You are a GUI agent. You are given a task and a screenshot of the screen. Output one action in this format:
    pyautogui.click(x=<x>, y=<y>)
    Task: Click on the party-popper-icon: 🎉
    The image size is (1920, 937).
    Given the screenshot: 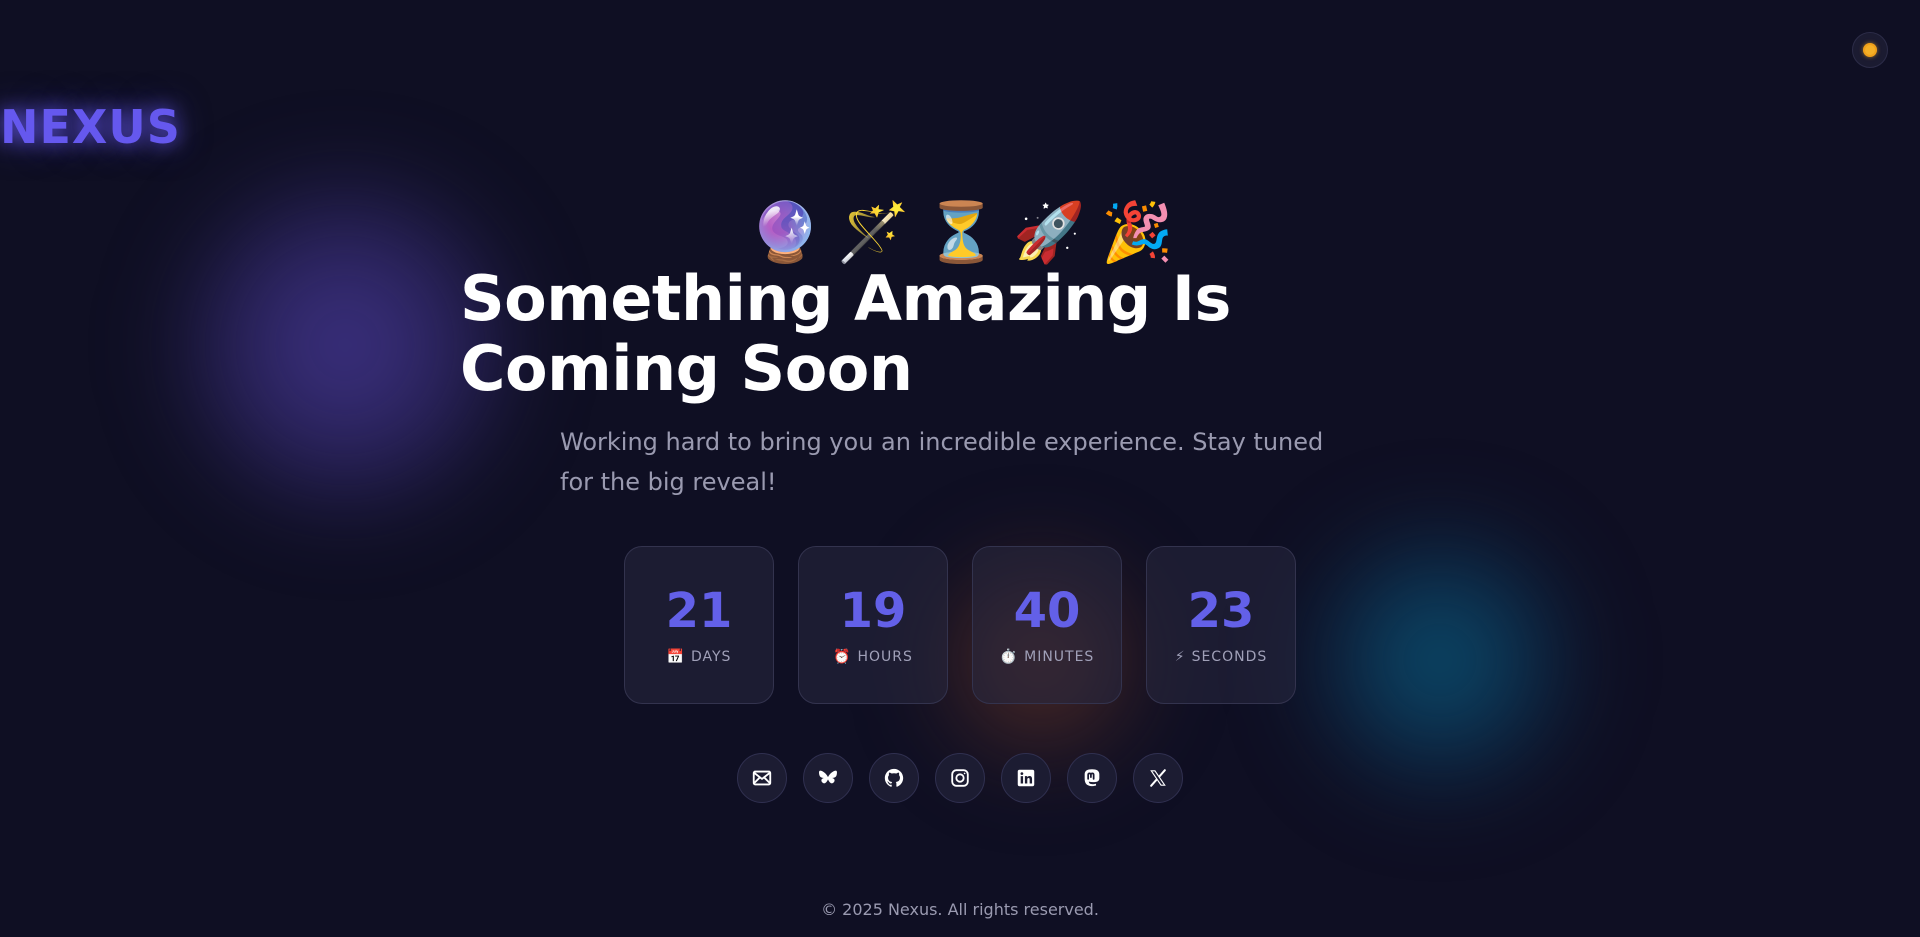 What is the action you would take?
    pyautogui.click(x=1137, y=232)
    